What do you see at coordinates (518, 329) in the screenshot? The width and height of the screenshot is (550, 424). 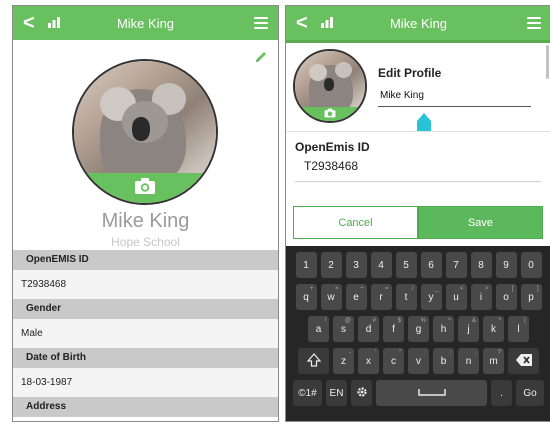 I see `key-l: l(` at bounding box center [518, 329].